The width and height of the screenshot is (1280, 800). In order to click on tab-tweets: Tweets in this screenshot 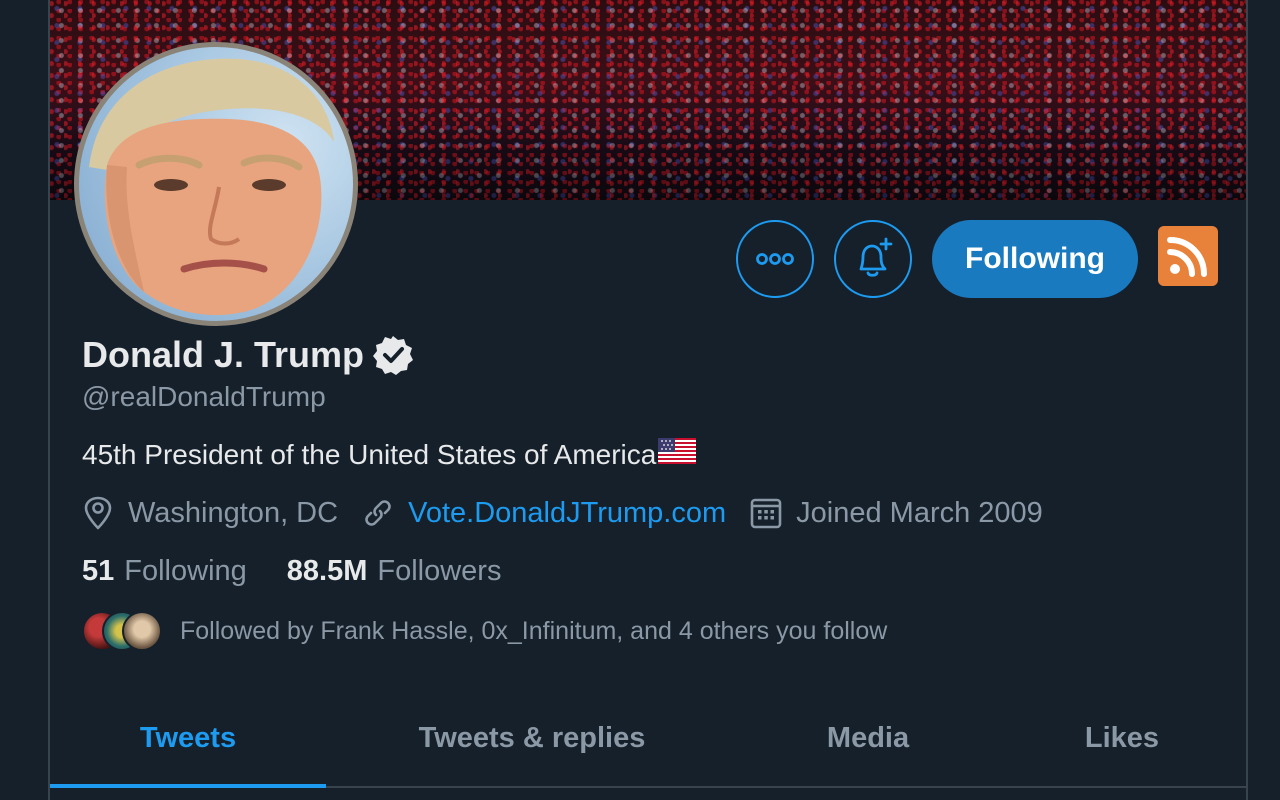, I will do `click(188, 739)`.